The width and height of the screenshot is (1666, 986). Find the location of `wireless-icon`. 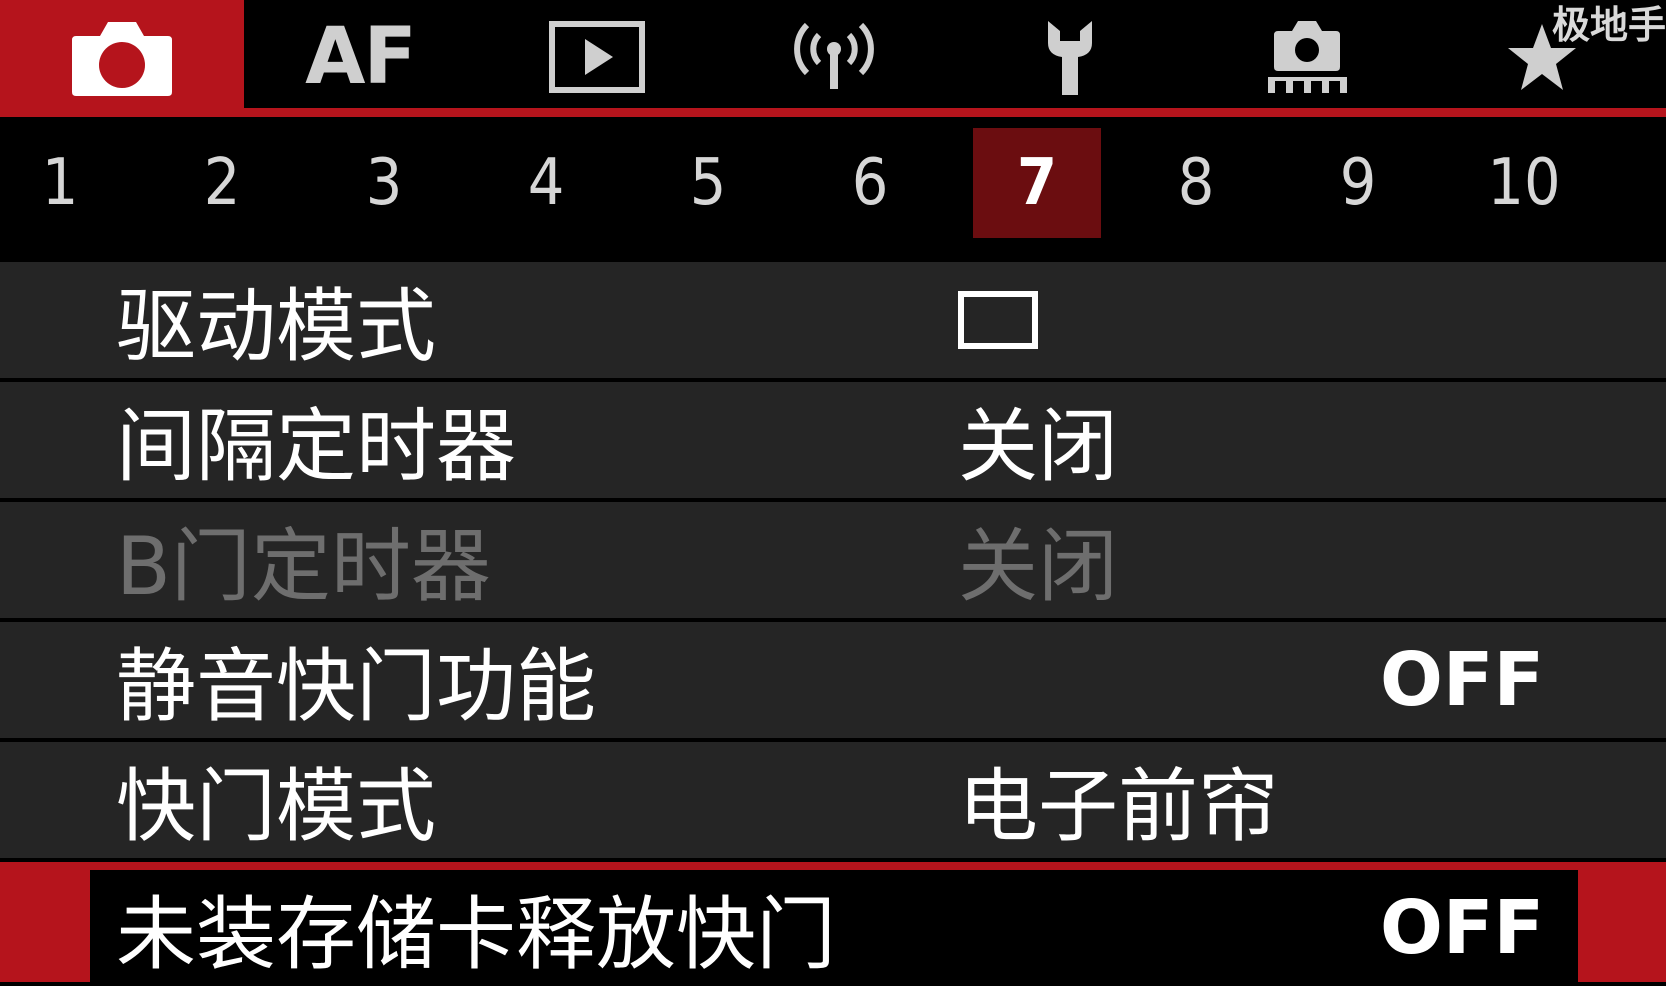

wireless-icon is located at coordinates (834, 57).